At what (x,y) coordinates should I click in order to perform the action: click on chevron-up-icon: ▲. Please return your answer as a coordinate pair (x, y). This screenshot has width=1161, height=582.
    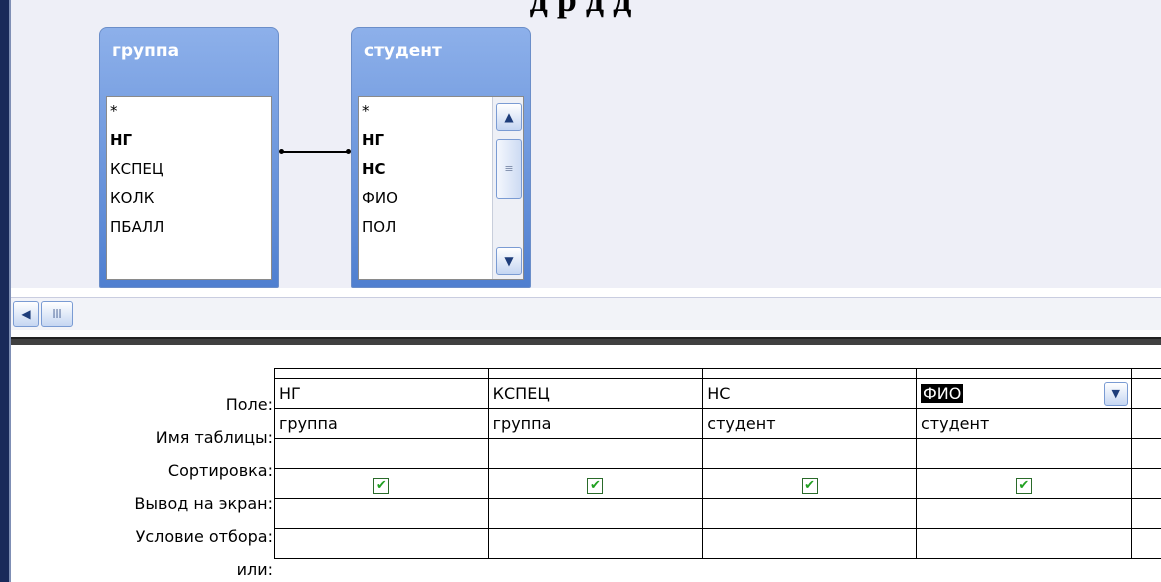
    Looking at the image, I should click on (509, 117).